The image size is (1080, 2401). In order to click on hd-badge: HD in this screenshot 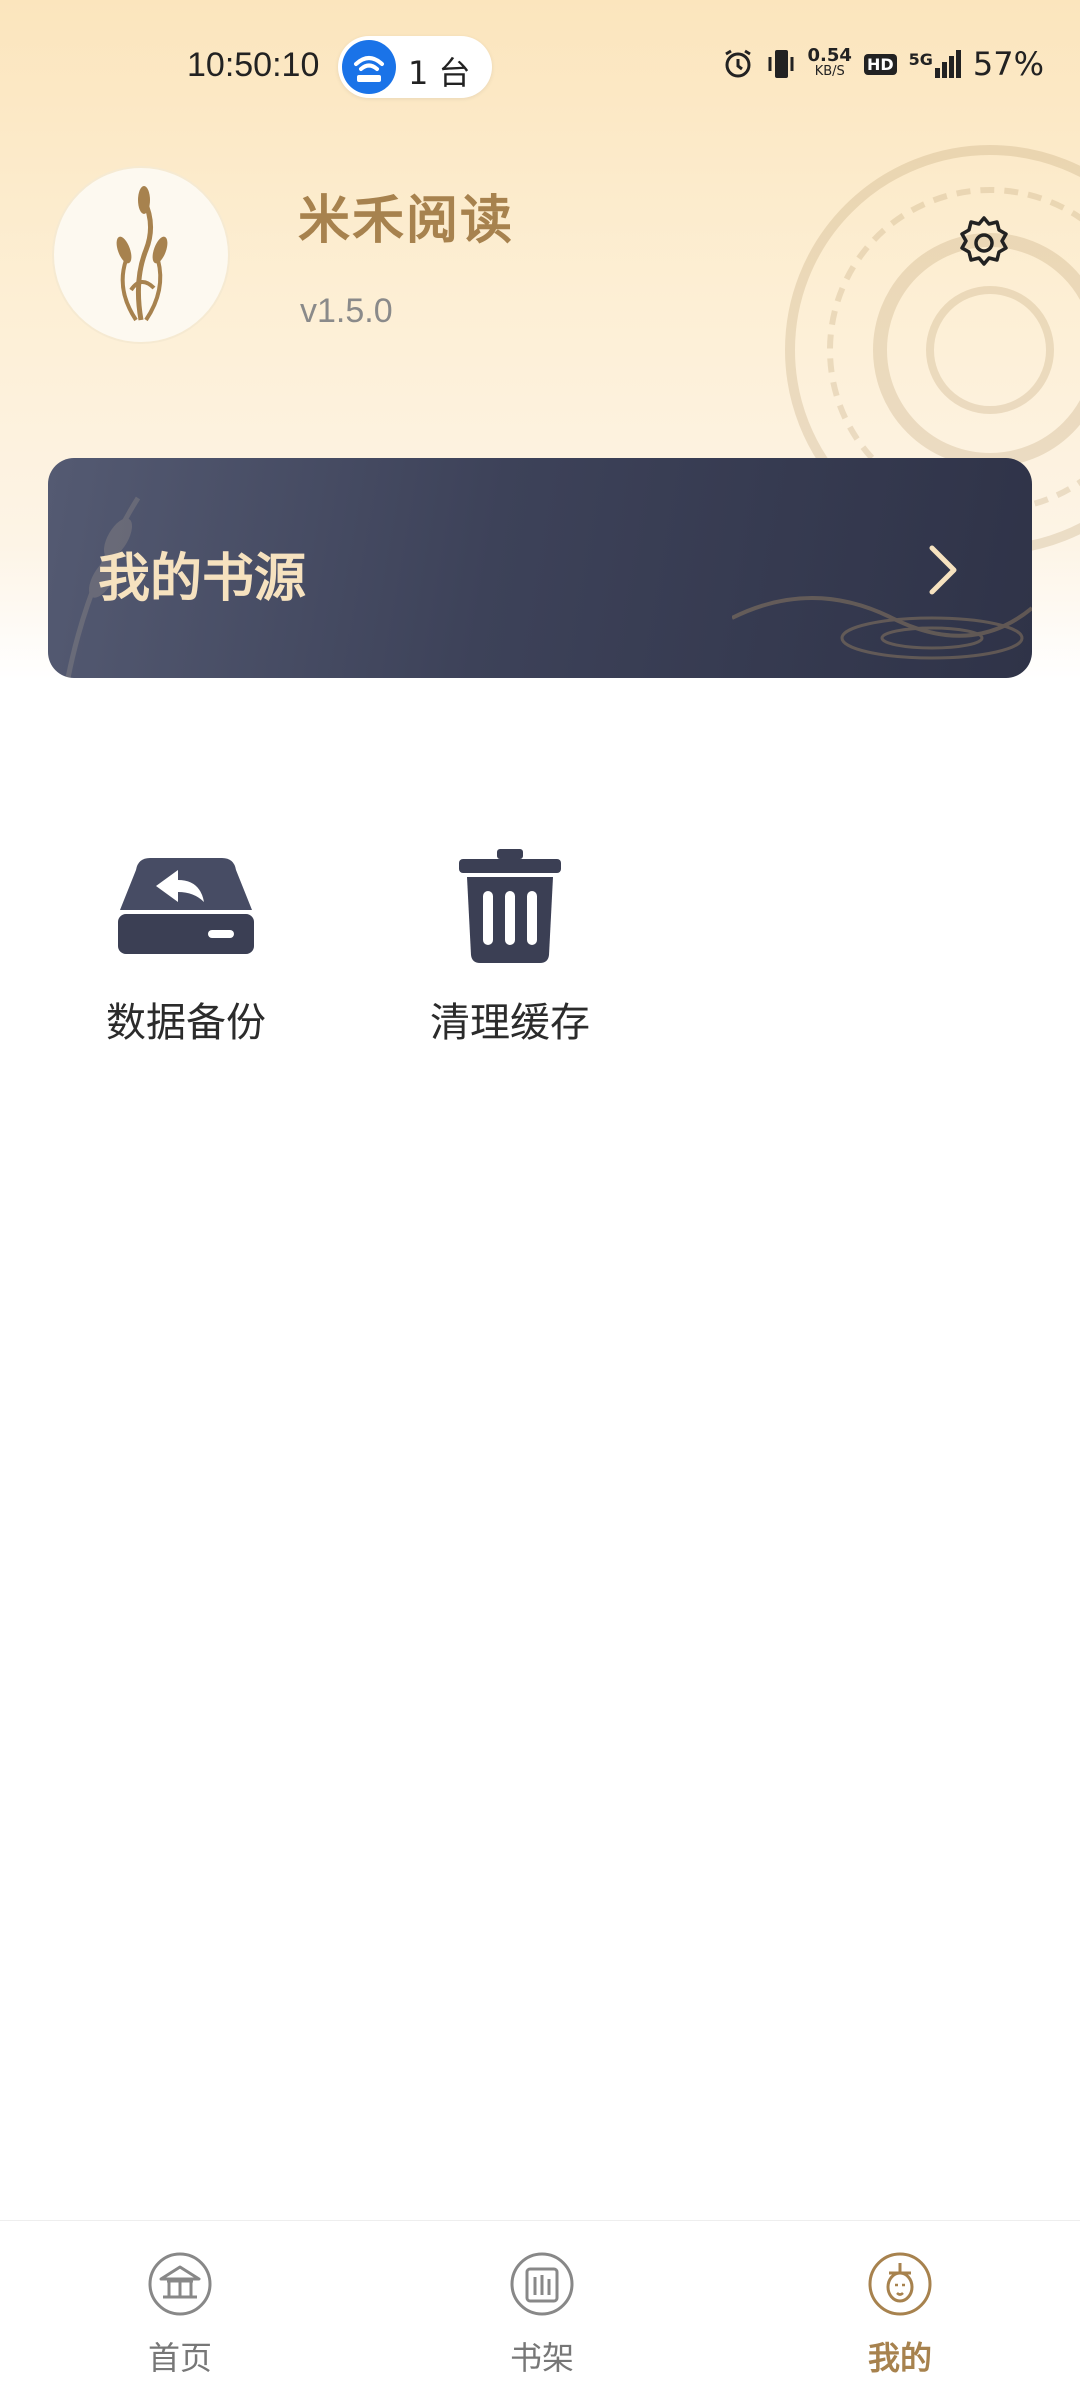, I will do `click(880, 64)`.